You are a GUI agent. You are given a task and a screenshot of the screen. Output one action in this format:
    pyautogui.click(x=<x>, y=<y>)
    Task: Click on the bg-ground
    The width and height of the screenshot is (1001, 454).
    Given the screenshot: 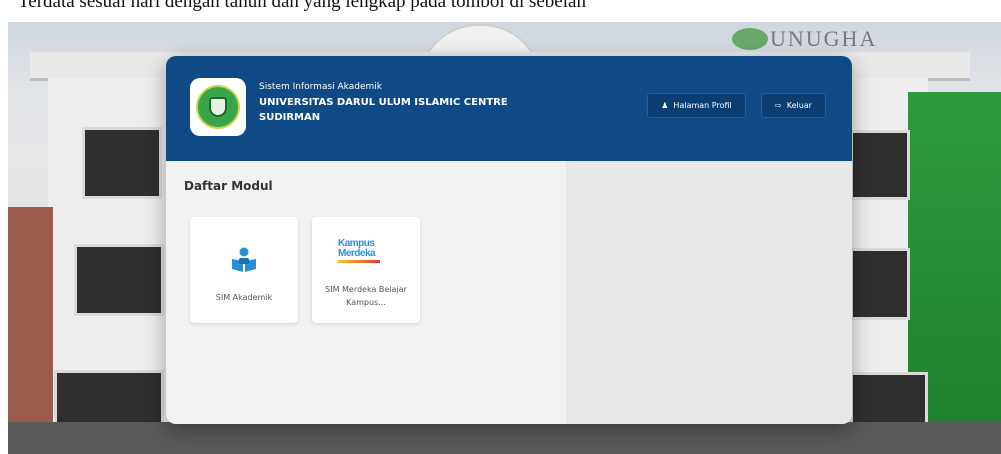 What is the action you would take?
    pyautogui.click(x=504, y=438)
    